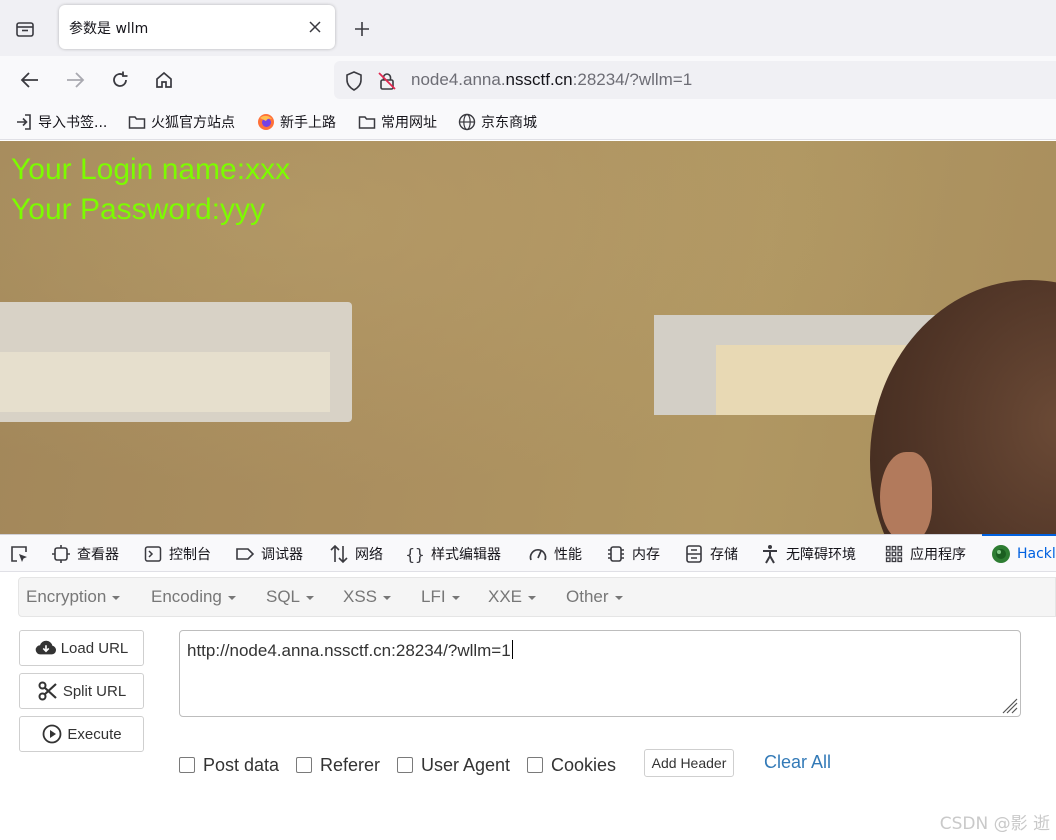  I want to click on button-label: Execute, so click(94, 734).